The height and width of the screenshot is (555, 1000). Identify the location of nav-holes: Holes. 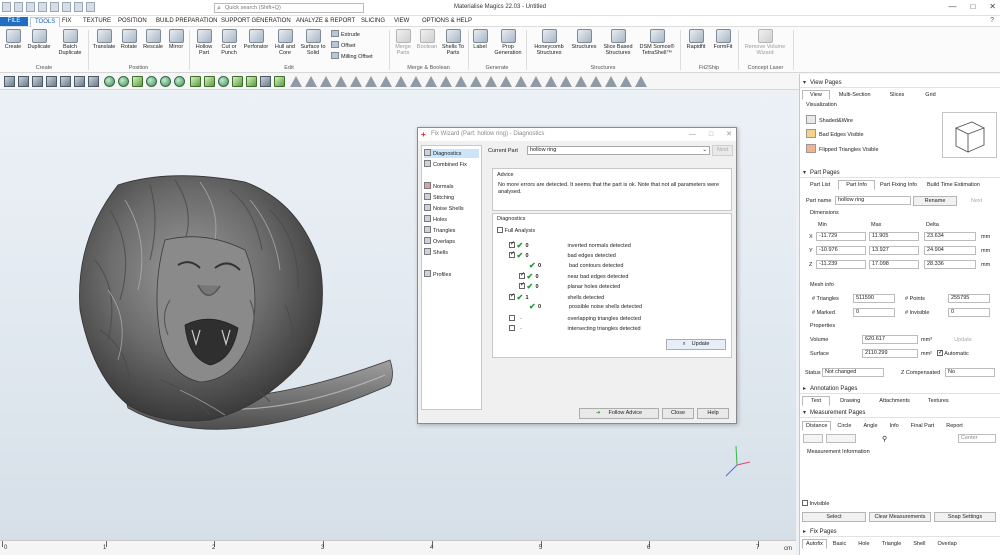
(435, 219).